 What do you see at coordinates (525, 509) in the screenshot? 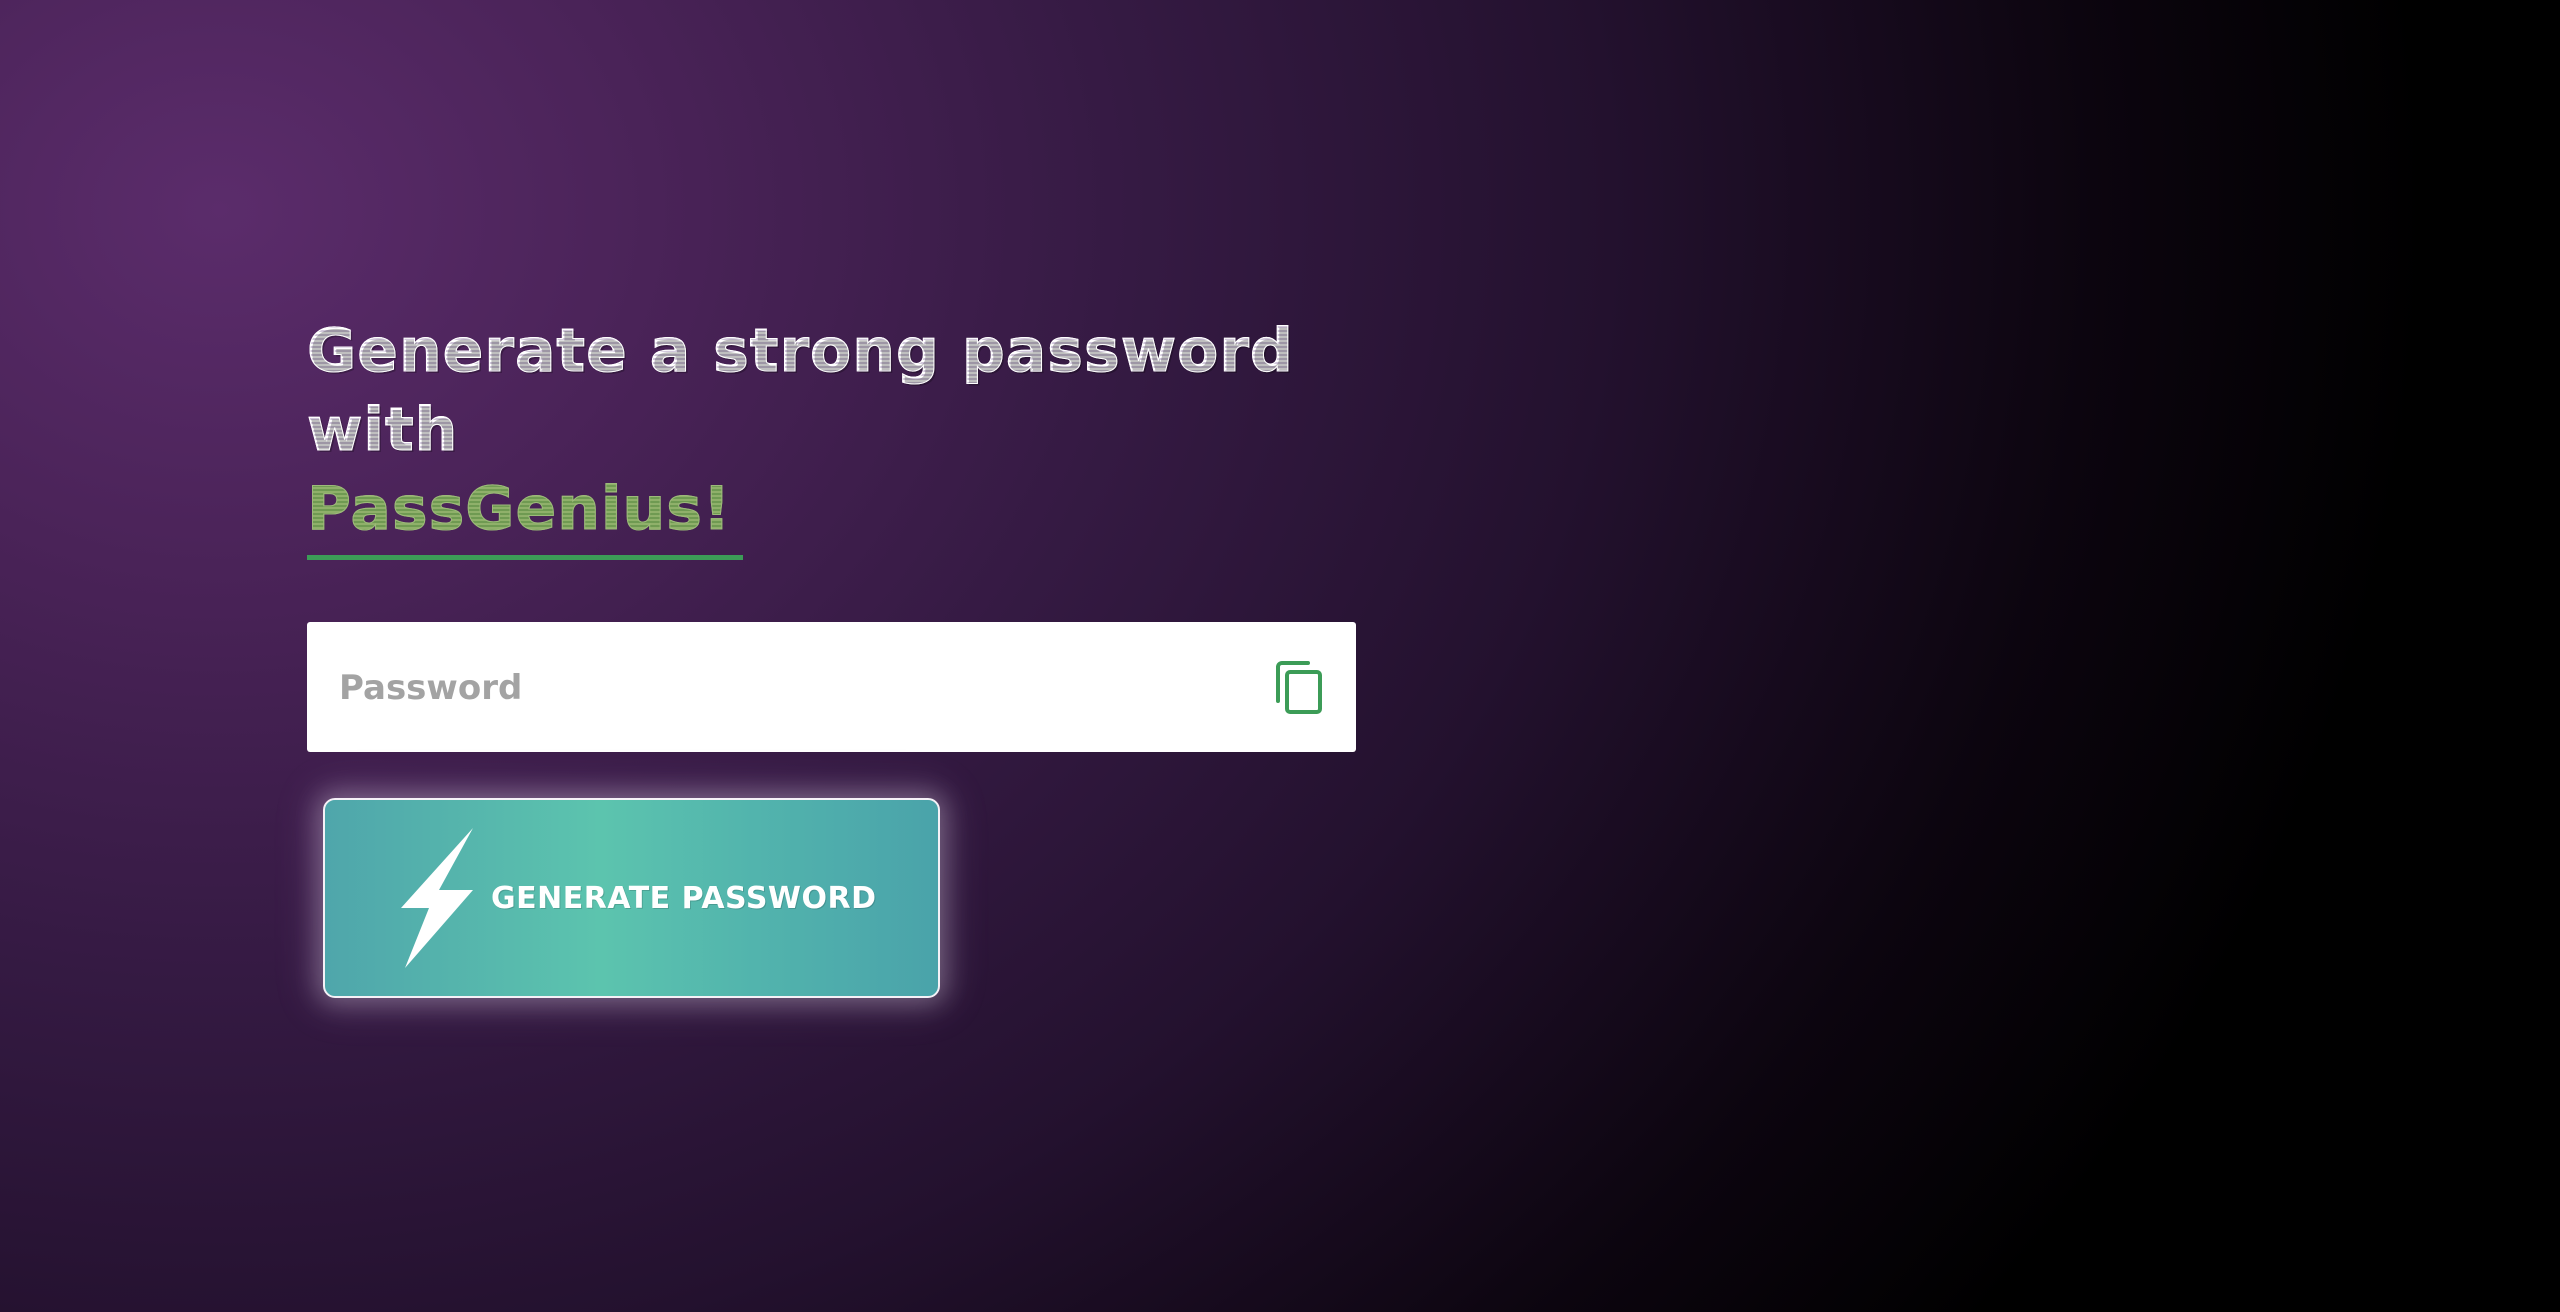
I see `brand-name: PassGenius!` at bounding box center [525, 509].